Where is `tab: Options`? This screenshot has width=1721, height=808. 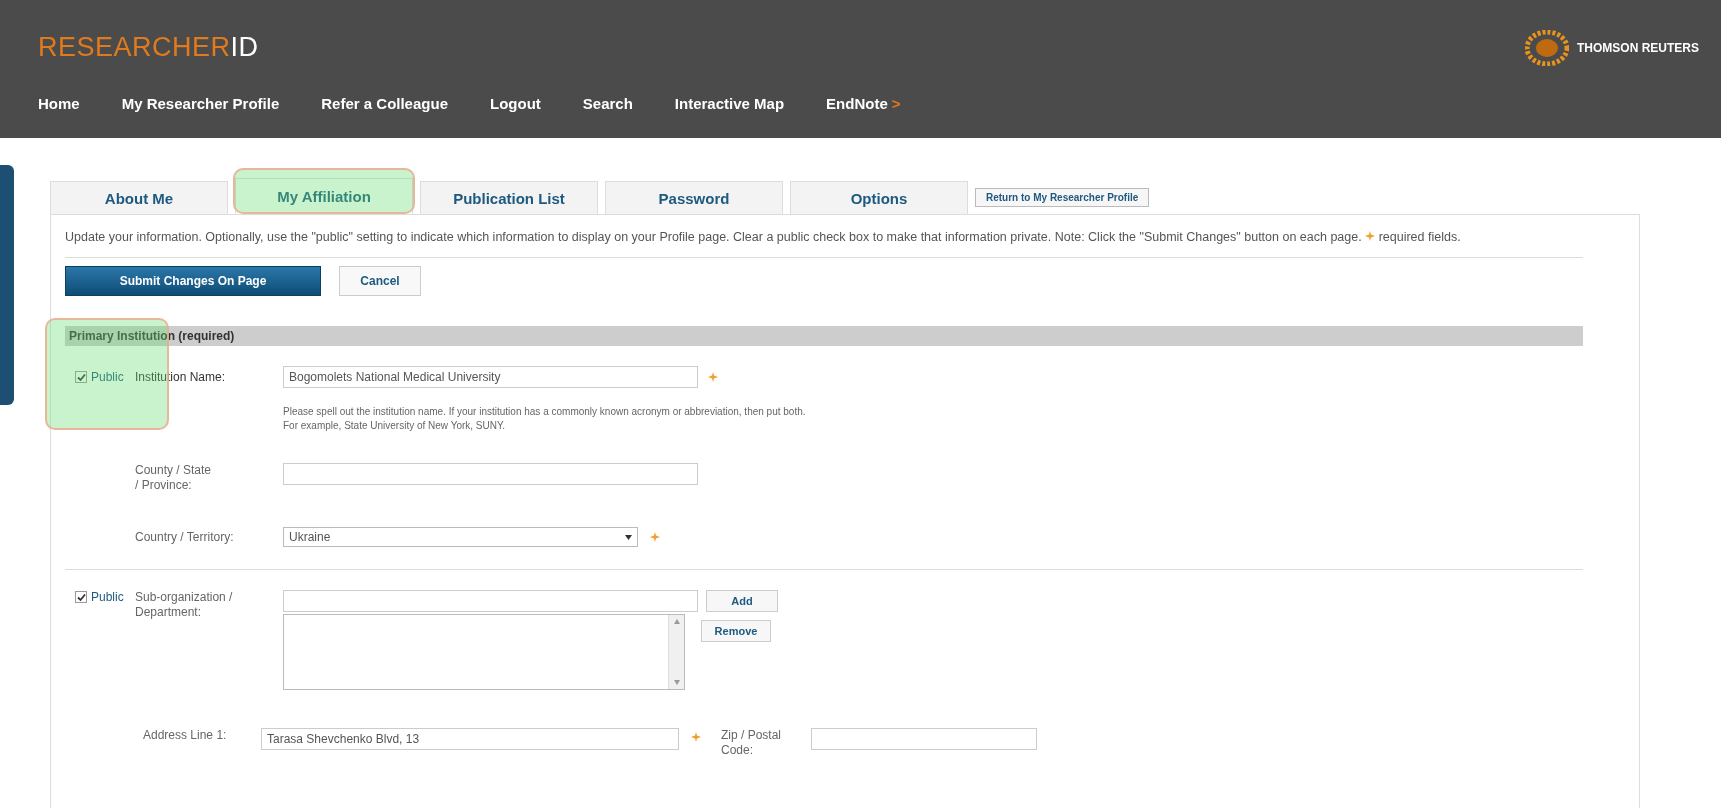 tab: Options is located at coordinates (879, 197).